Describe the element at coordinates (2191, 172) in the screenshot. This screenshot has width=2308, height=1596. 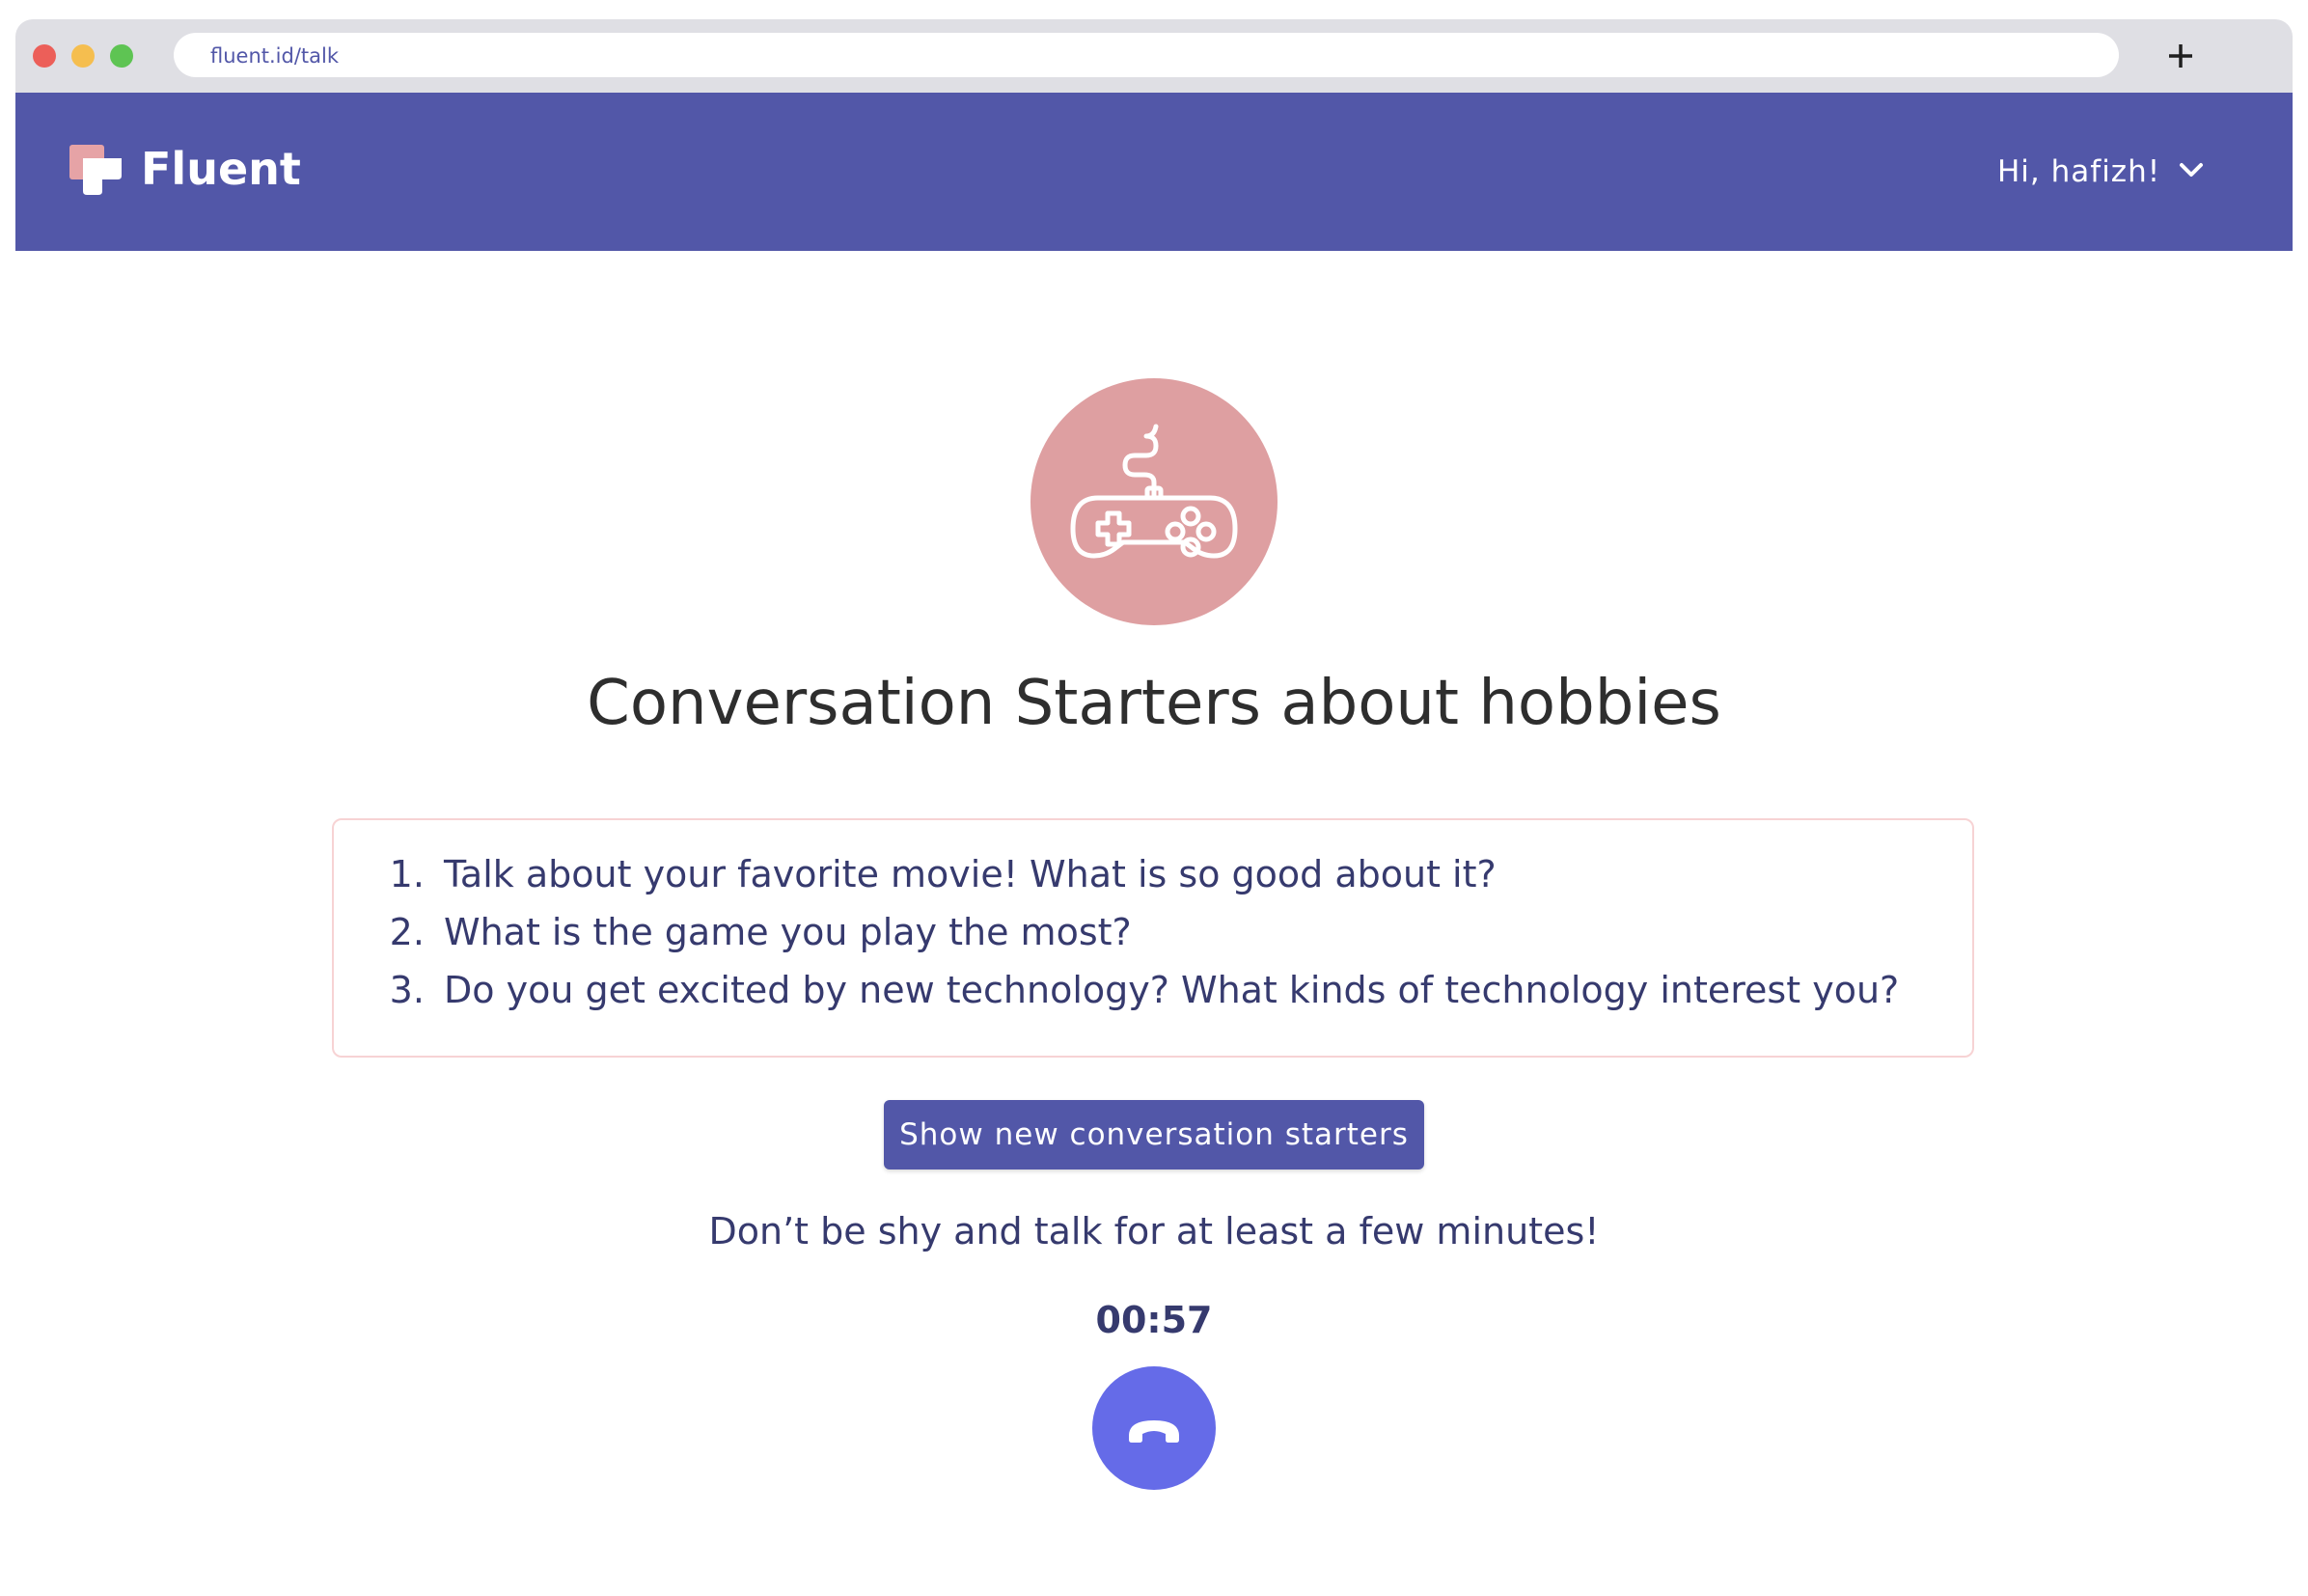
I see `chevron-down-icon` at that location.